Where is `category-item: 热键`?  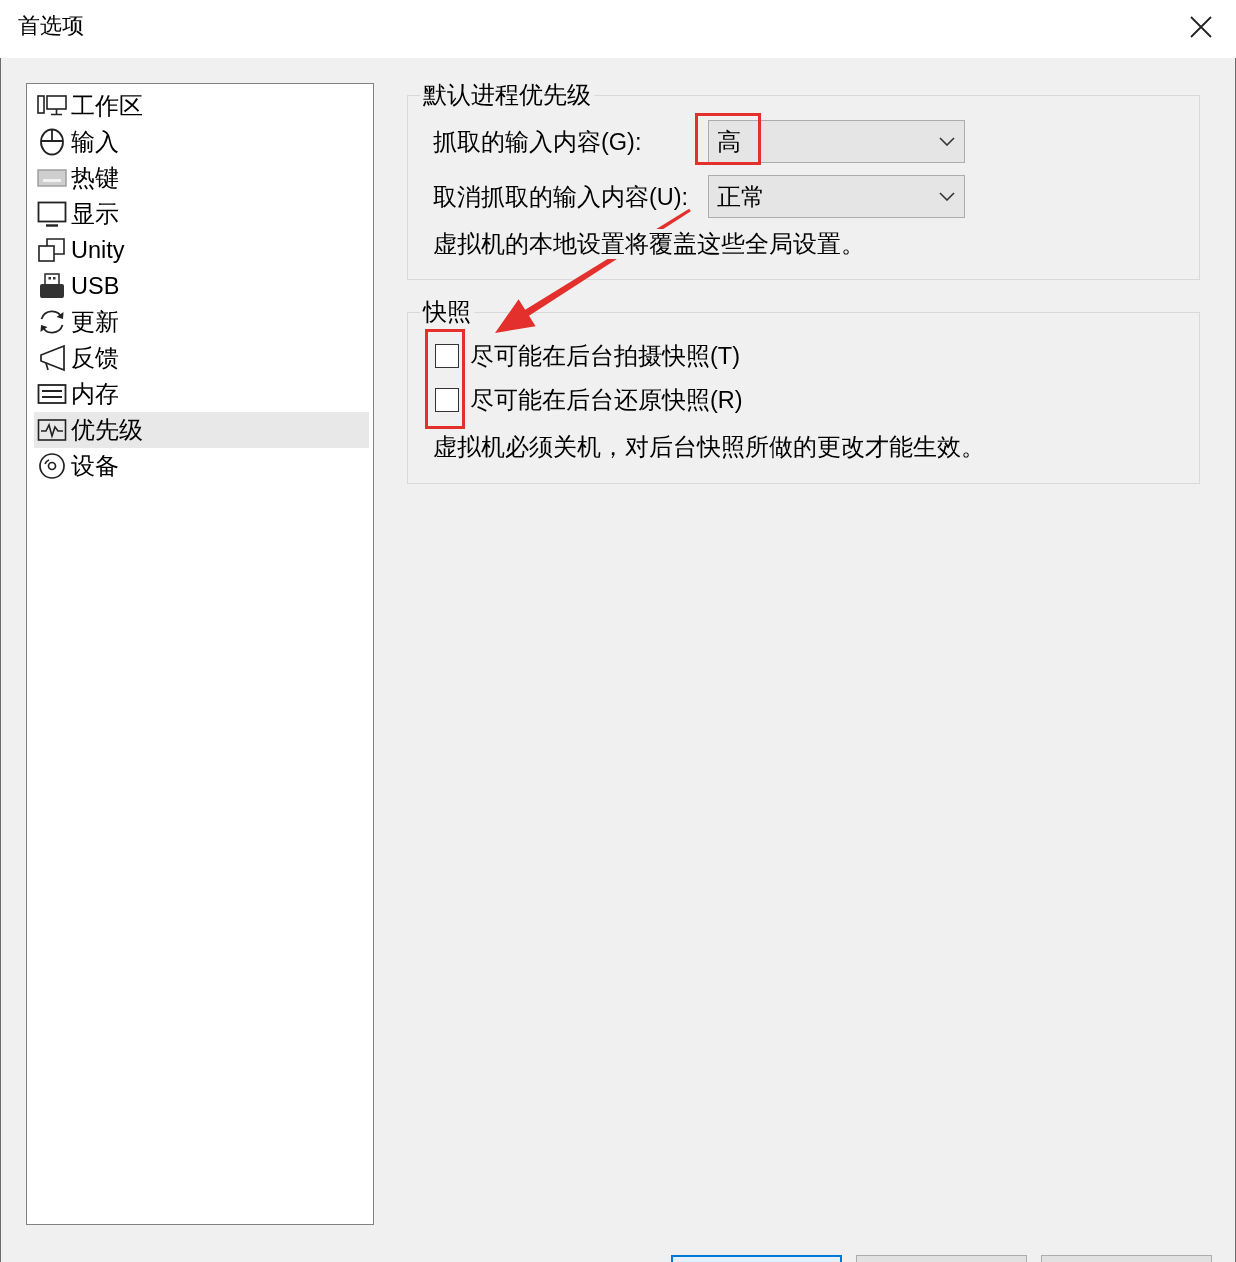
category-item: 热键 is located at coordinates (201, 178).